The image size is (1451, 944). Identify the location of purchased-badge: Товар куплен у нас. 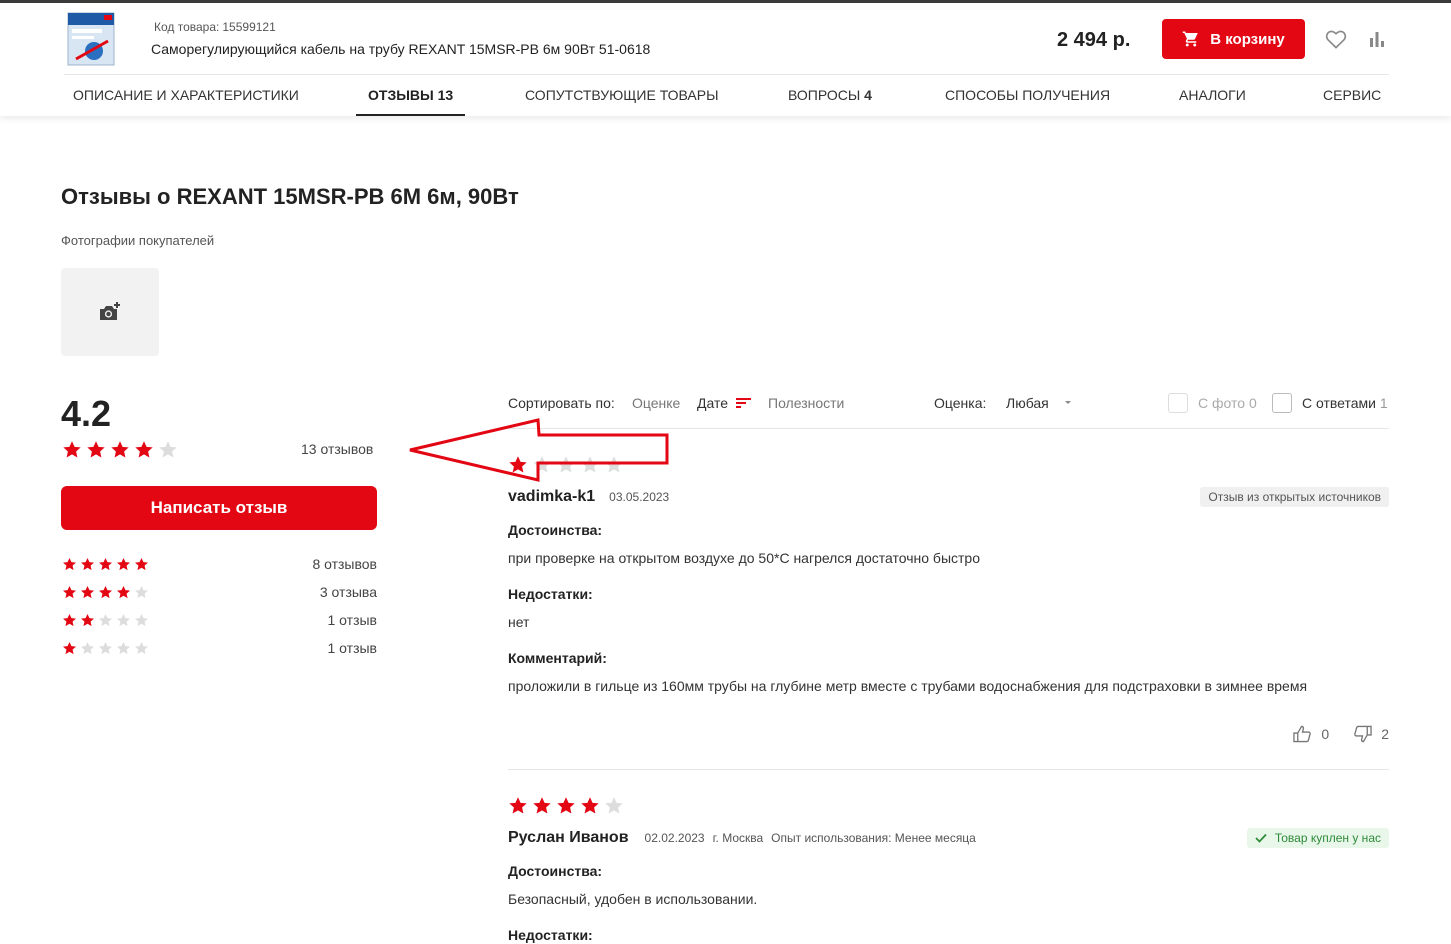
(1317, 838).